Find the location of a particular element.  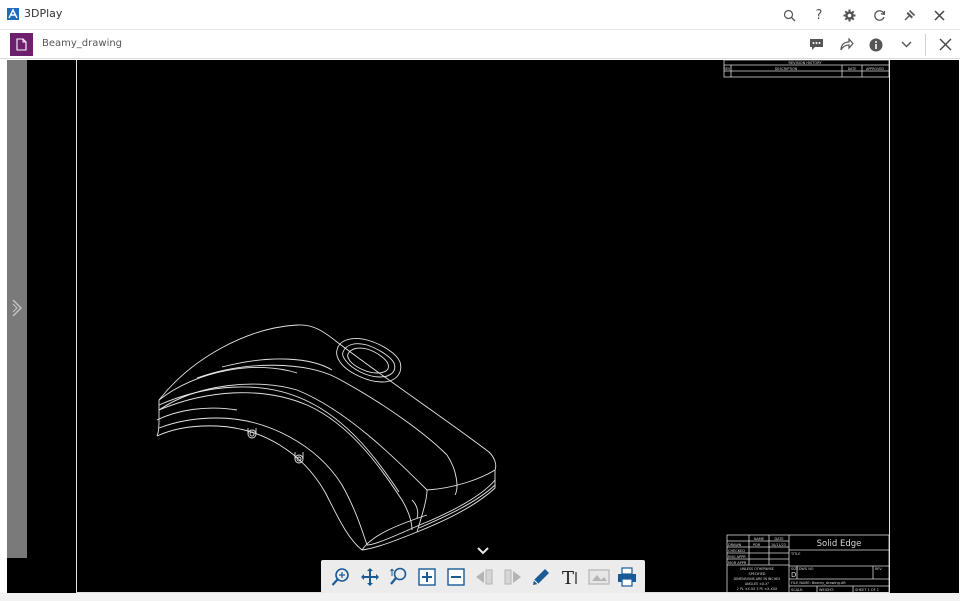

zoom-out-icon is located at coordinates (455, 577).